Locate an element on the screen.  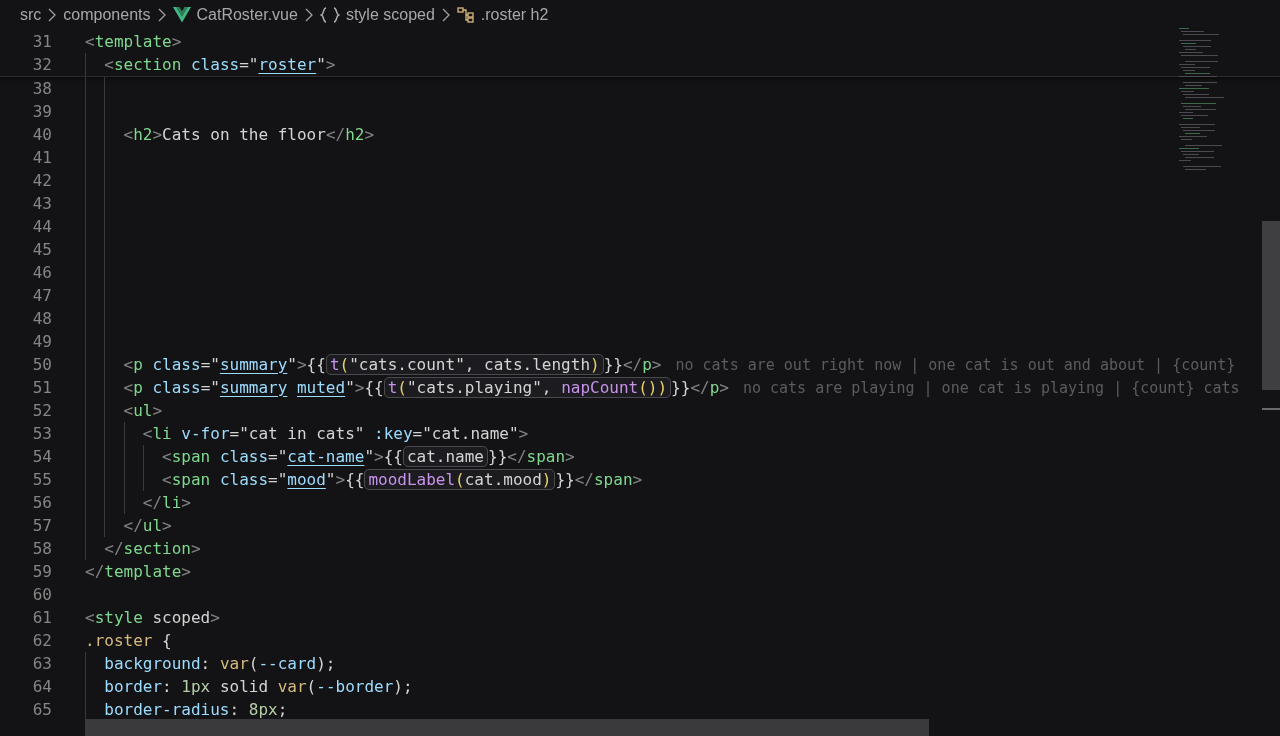
code-line: border: 1px solid var(--border); is located at coordinates (258, 686).